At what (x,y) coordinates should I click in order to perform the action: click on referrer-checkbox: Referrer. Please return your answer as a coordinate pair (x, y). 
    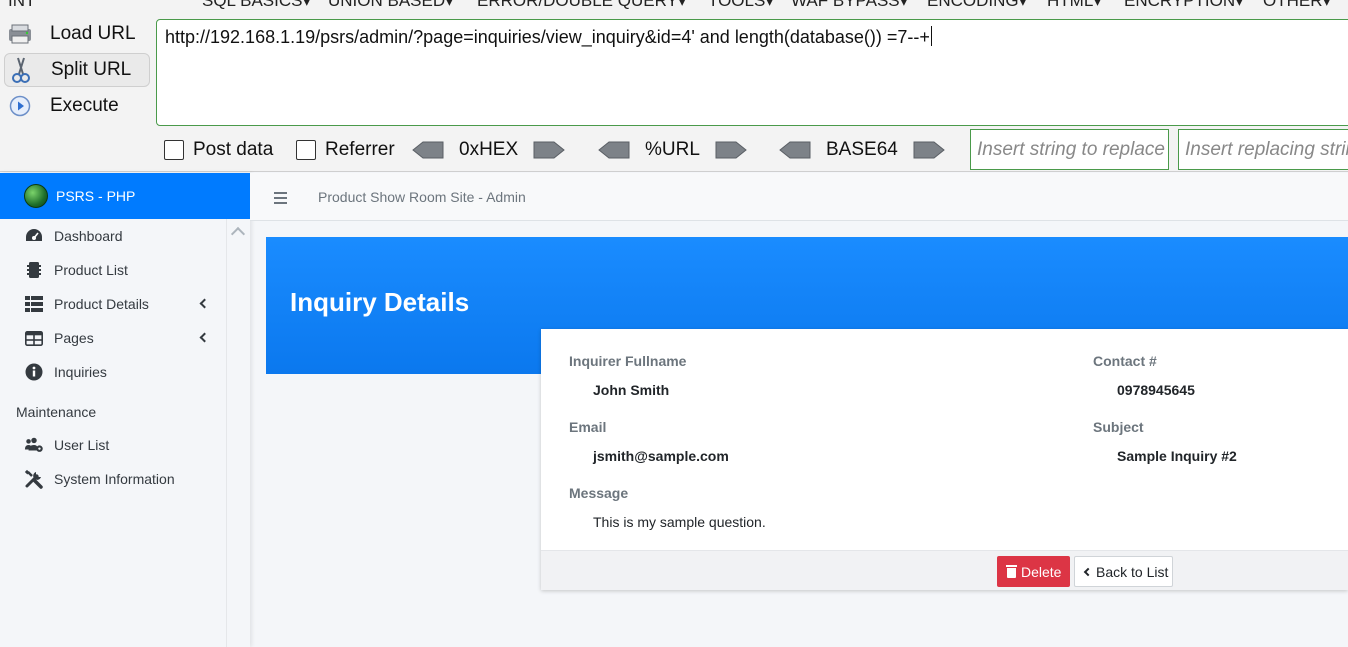
    Looking at the image, I should click on (345, 150).